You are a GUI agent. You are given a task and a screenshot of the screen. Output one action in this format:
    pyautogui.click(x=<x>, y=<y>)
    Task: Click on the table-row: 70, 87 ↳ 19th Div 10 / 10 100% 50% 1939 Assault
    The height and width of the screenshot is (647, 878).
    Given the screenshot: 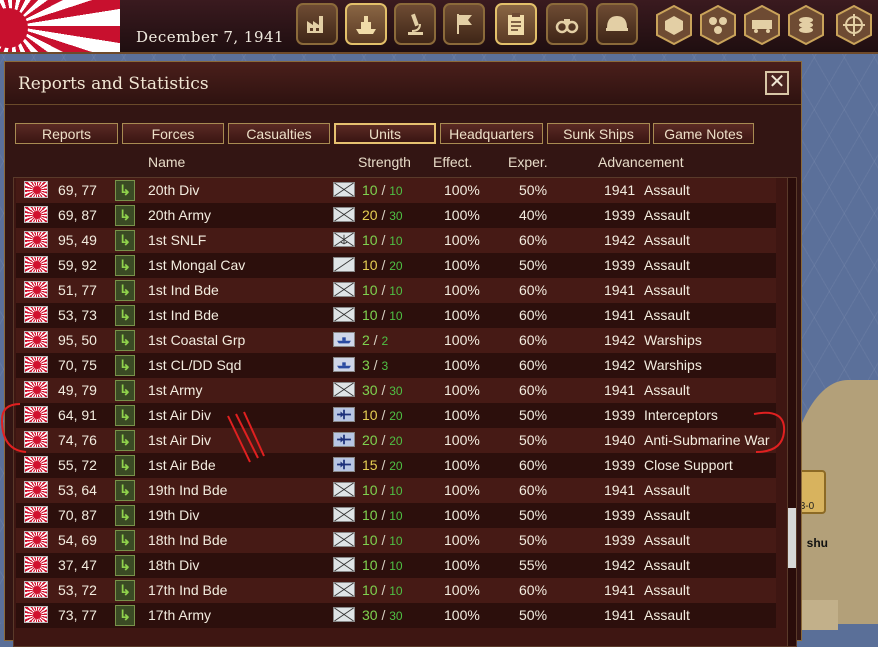 What is the action you would take?
    pyautogui.click(x=396, y=515)
    